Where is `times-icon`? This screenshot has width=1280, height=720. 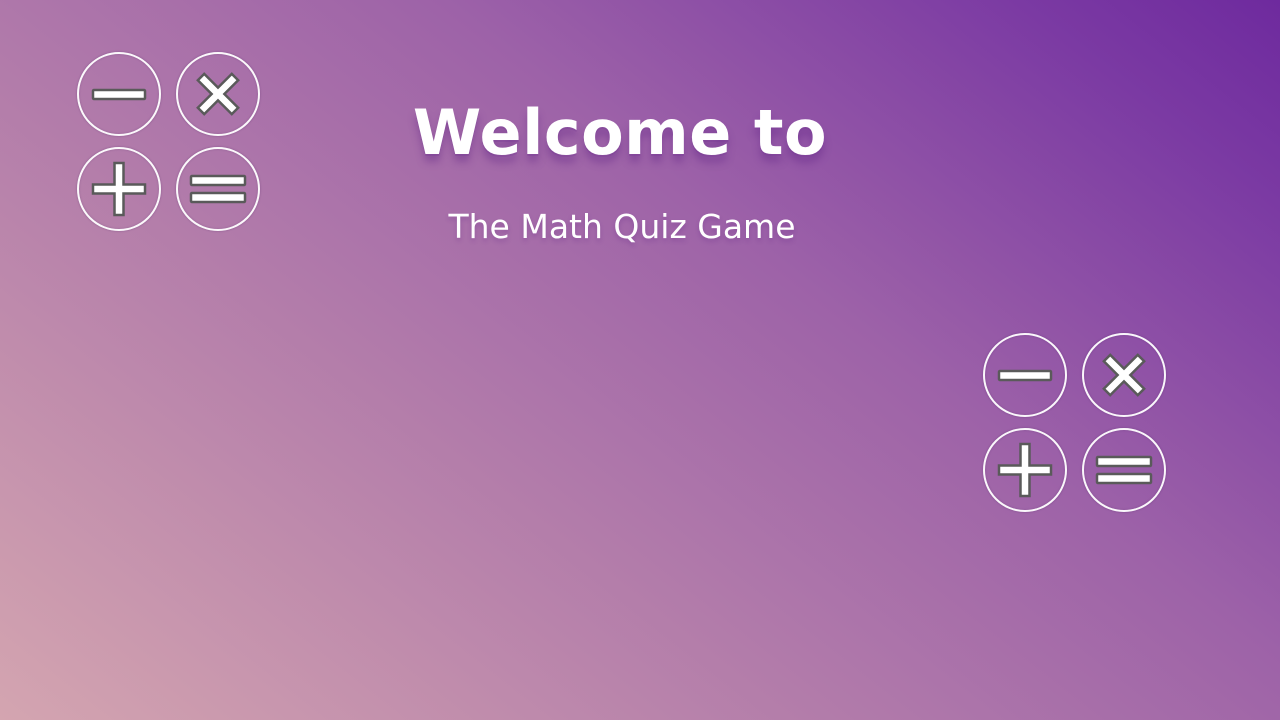 times-icon is located at coordinates (1124, 375).